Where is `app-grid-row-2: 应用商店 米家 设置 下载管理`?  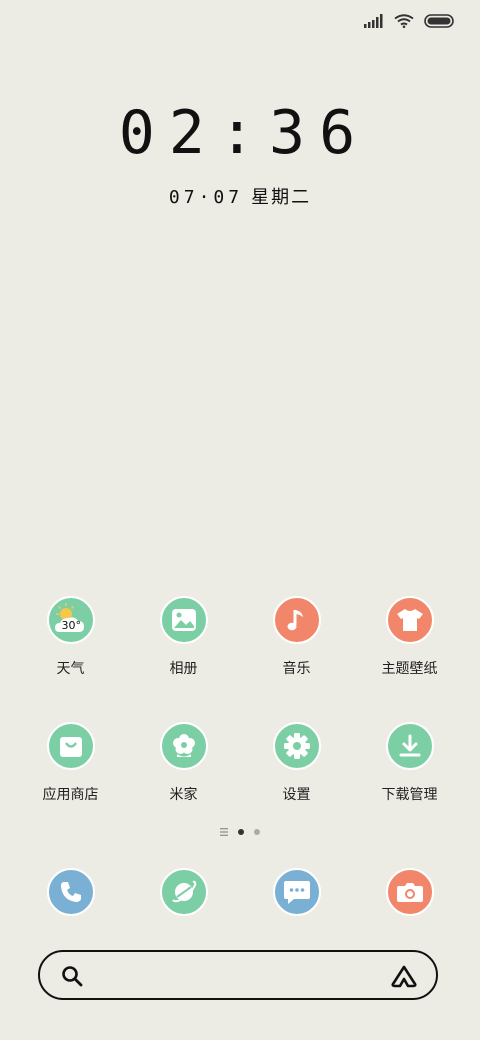 app-grid-row-2: 应用商店 米家 设置 下载管理 is located at coordinates (240, 763).